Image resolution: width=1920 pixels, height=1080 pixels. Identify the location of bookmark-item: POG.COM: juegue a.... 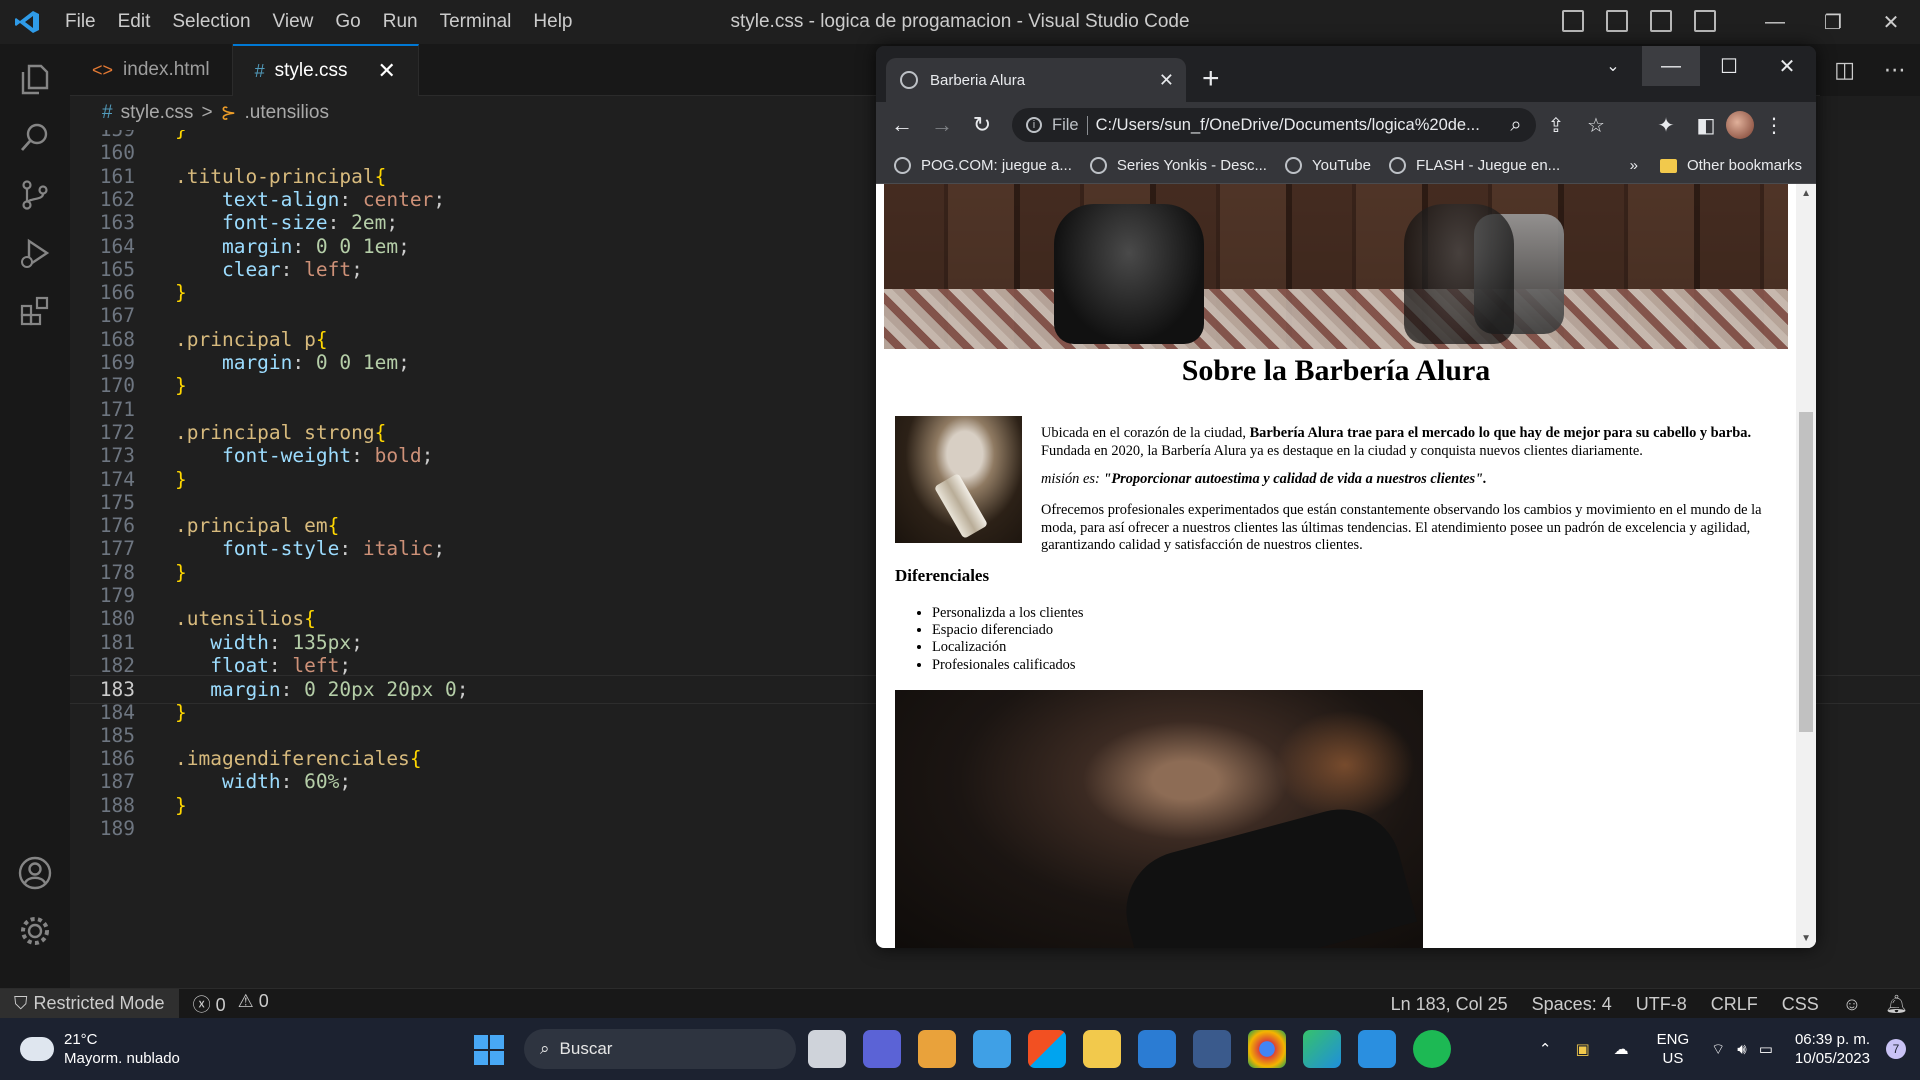
(983, 165).